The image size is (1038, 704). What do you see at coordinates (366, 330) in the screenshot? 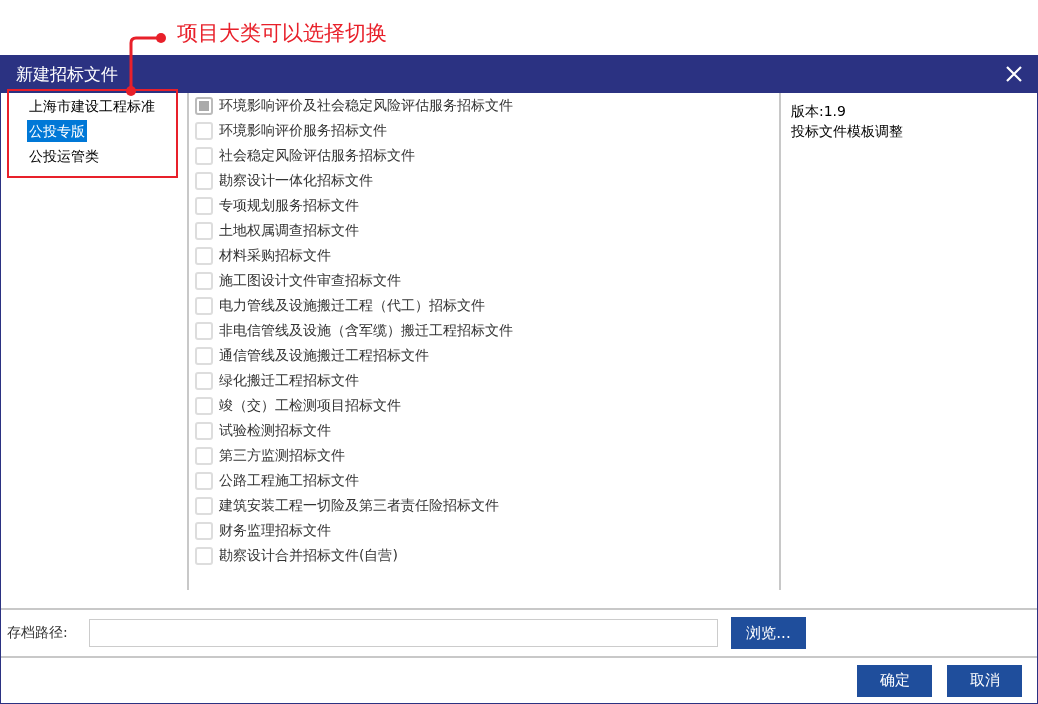
I see `template-label: 非电信管线及设施（含军缆）搬迁工程招标文件` at bounding box center [366, 330].